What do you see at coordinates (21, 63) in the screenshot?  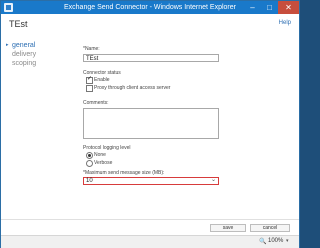 I see `nav-item-scoping: scoping` at bounding box center [21, 63].